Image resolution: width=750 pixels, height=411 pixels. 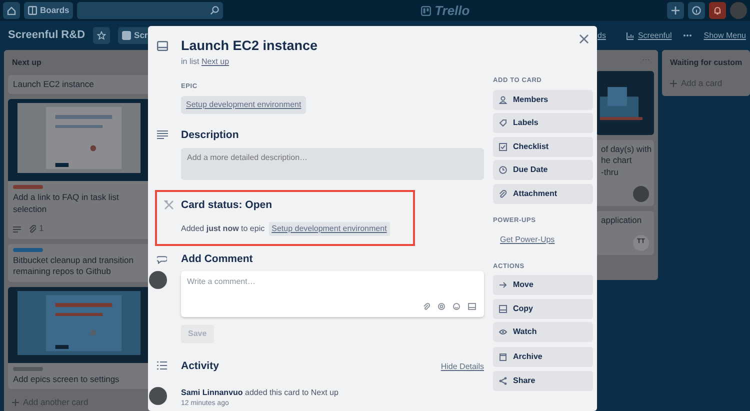 I want to click on add-button, so click(x=675, y=10).